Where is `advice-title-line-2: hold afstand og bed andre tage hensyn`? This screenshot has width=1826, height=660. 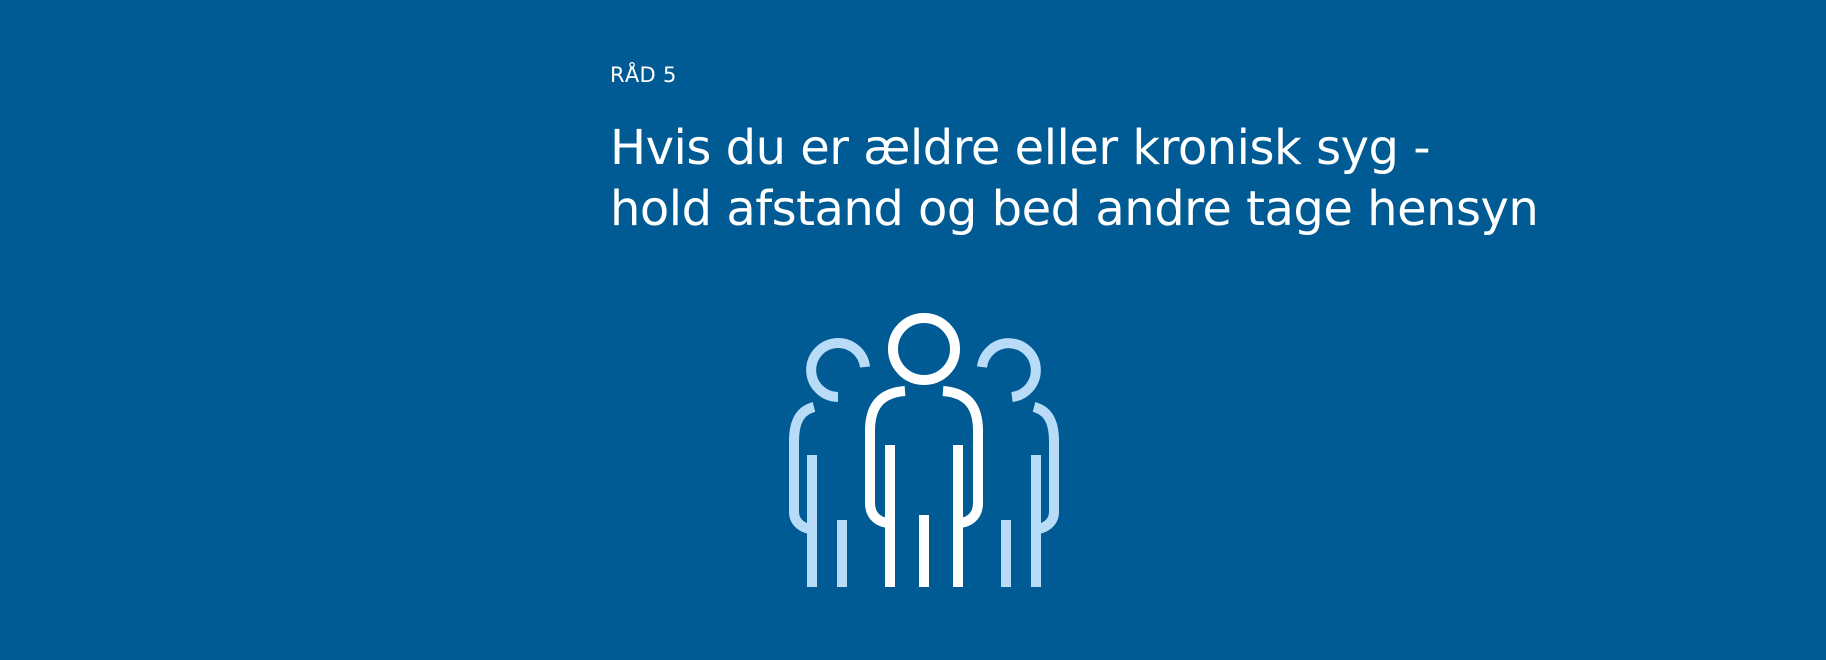
advice-title-line-2: hold afstand og bed andre tage hensyn is located at coordinates (1074, 209).